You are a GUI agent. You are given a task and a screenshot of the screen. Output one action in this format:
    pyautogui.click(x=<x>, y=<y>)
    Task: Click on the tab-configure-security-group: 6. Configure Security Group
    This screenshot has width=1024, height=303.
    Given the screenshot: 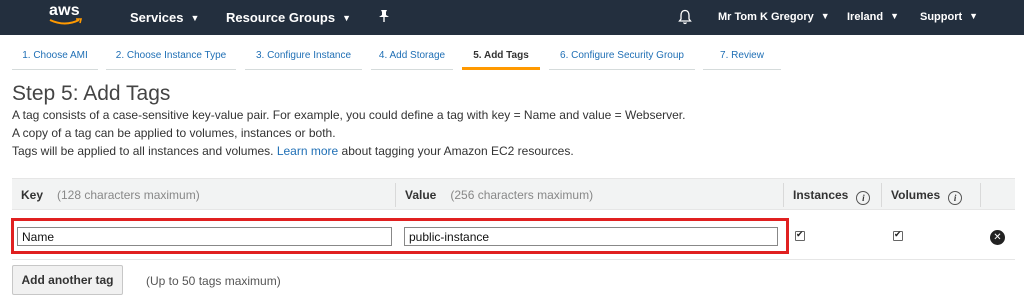 What is the action you would take?
    pyautogui.click(x=622, y=56)
    